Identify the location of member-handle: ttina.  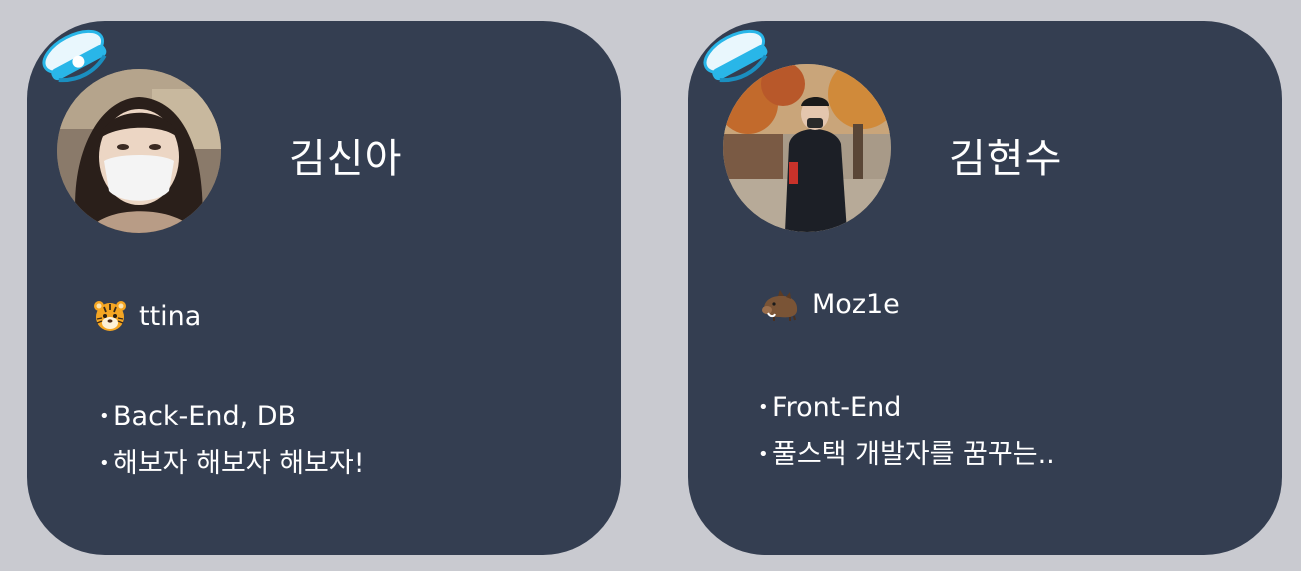
(147, 316).